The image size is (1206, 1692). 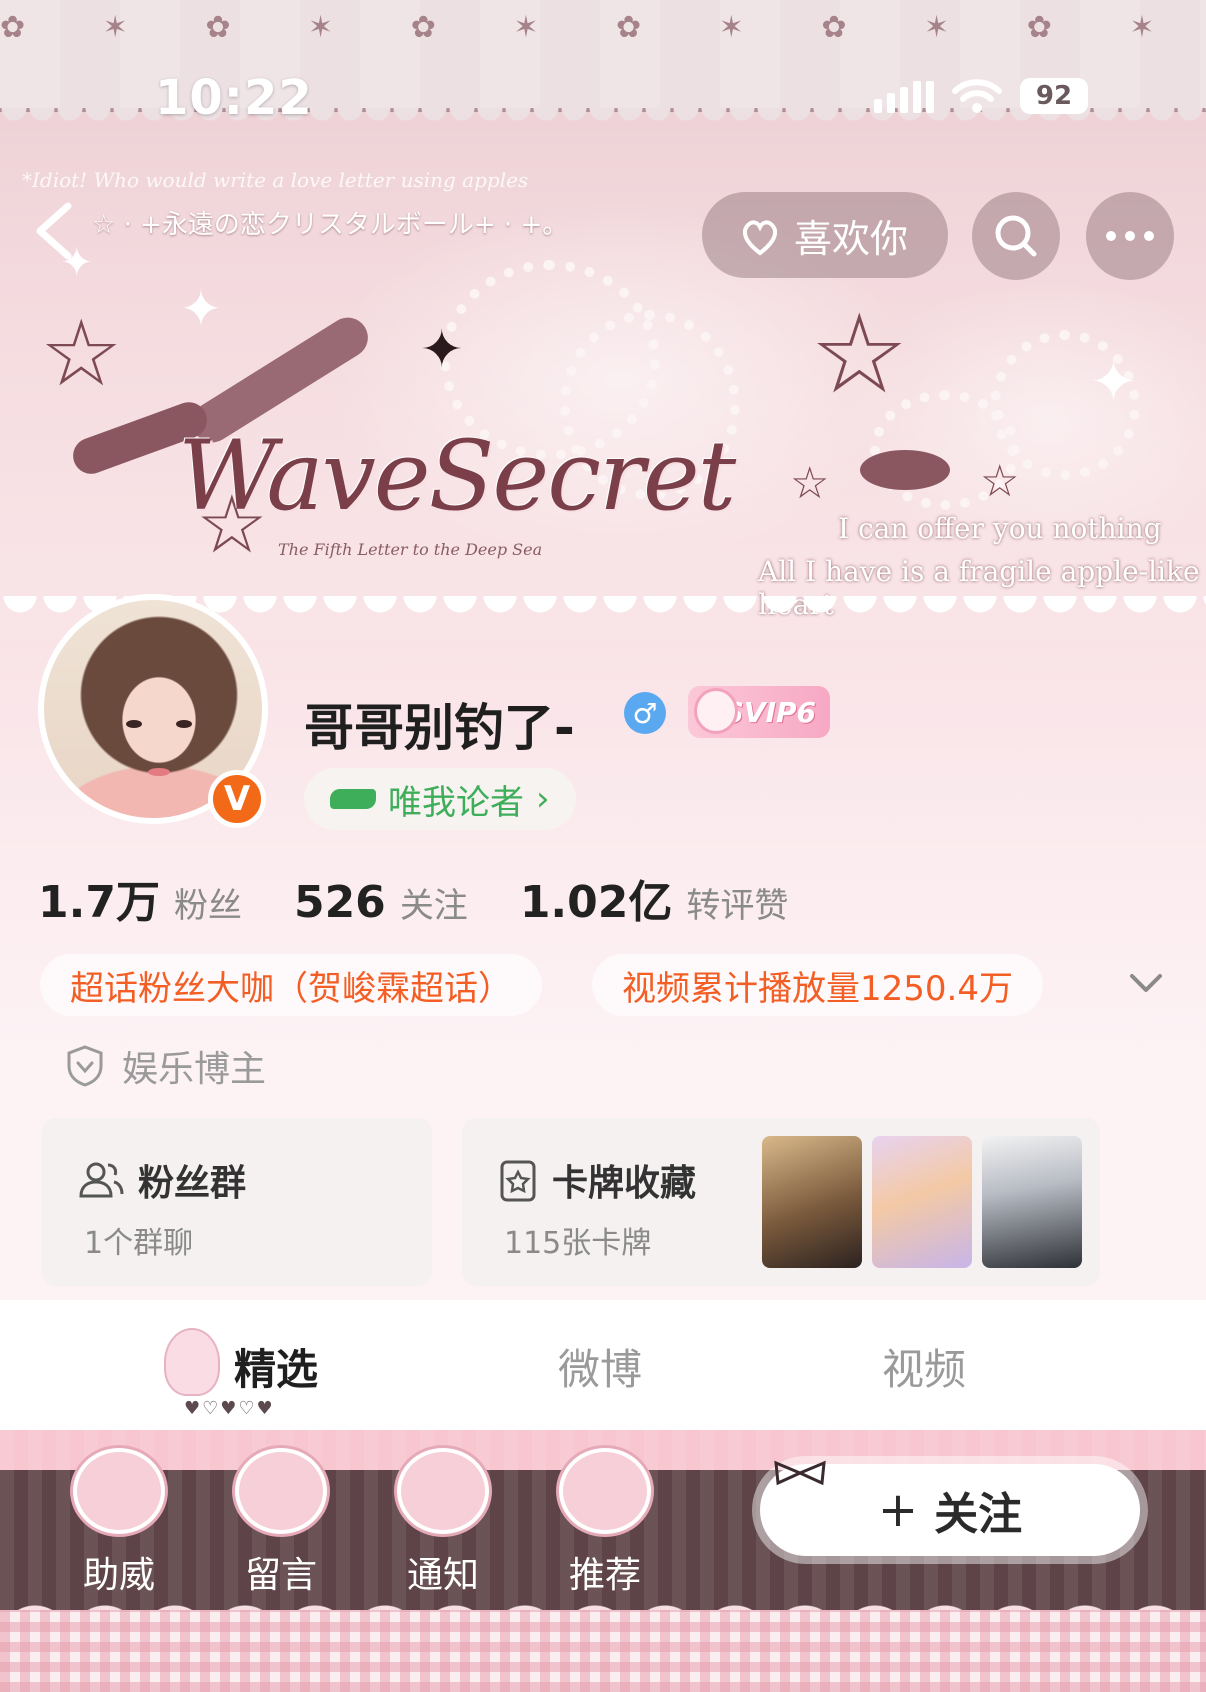 I want to click on chevron-left-icon, so click(x=54, y=231).